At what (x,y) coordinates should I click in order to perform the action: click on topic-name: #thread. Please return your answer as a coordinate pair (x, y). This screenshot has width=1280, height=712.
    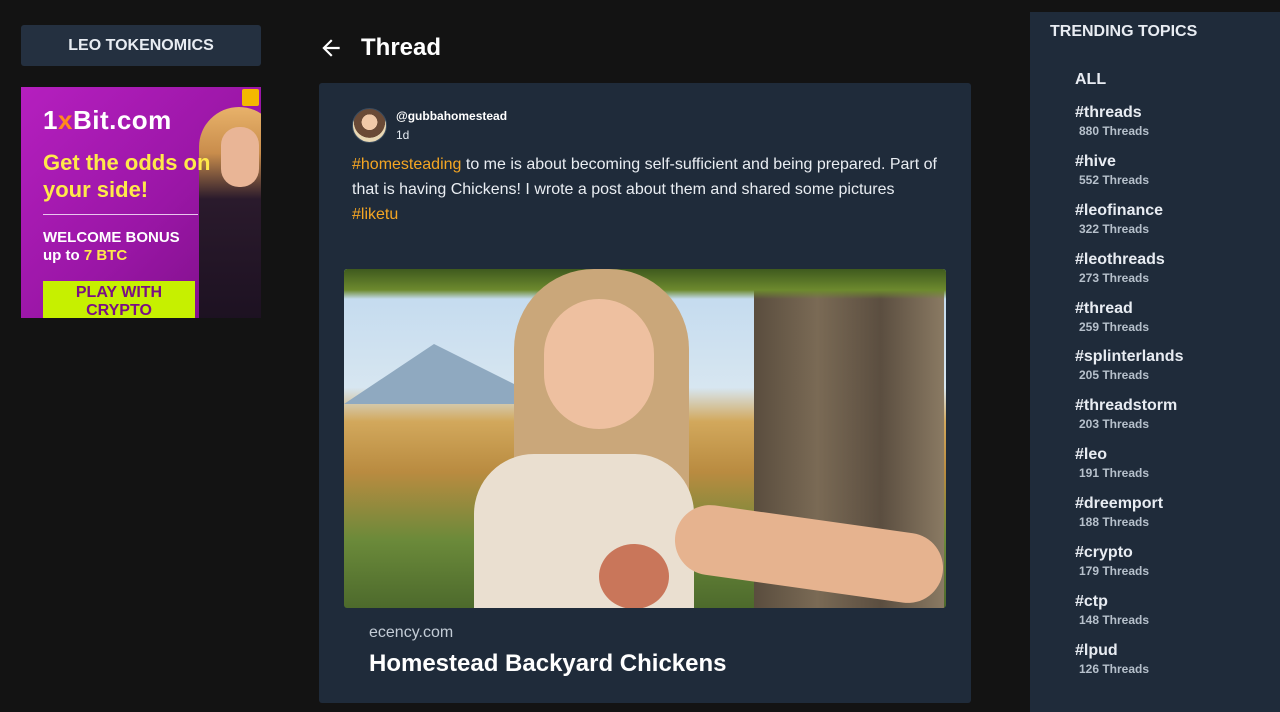
    Looking at the image, I should click on (1104, 308).